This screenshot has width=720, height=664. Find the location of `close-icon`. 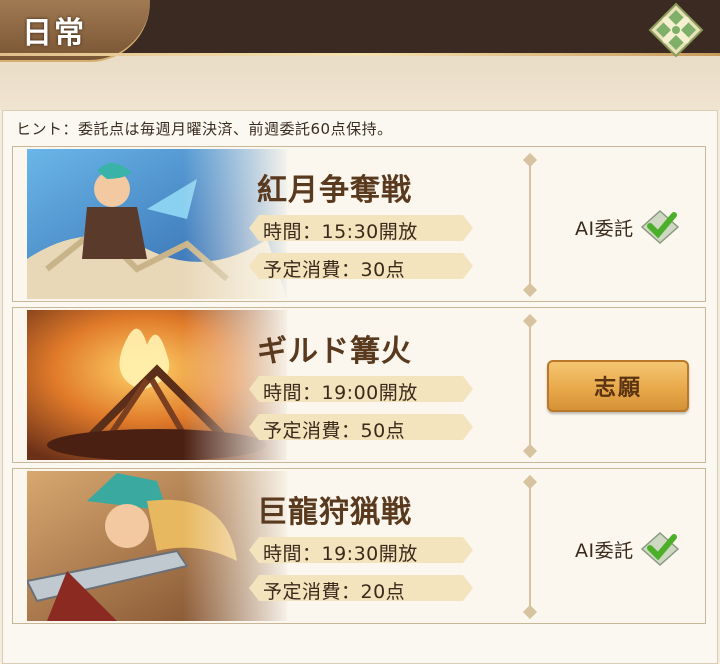

close-icon is located at coordinates (676, 30).